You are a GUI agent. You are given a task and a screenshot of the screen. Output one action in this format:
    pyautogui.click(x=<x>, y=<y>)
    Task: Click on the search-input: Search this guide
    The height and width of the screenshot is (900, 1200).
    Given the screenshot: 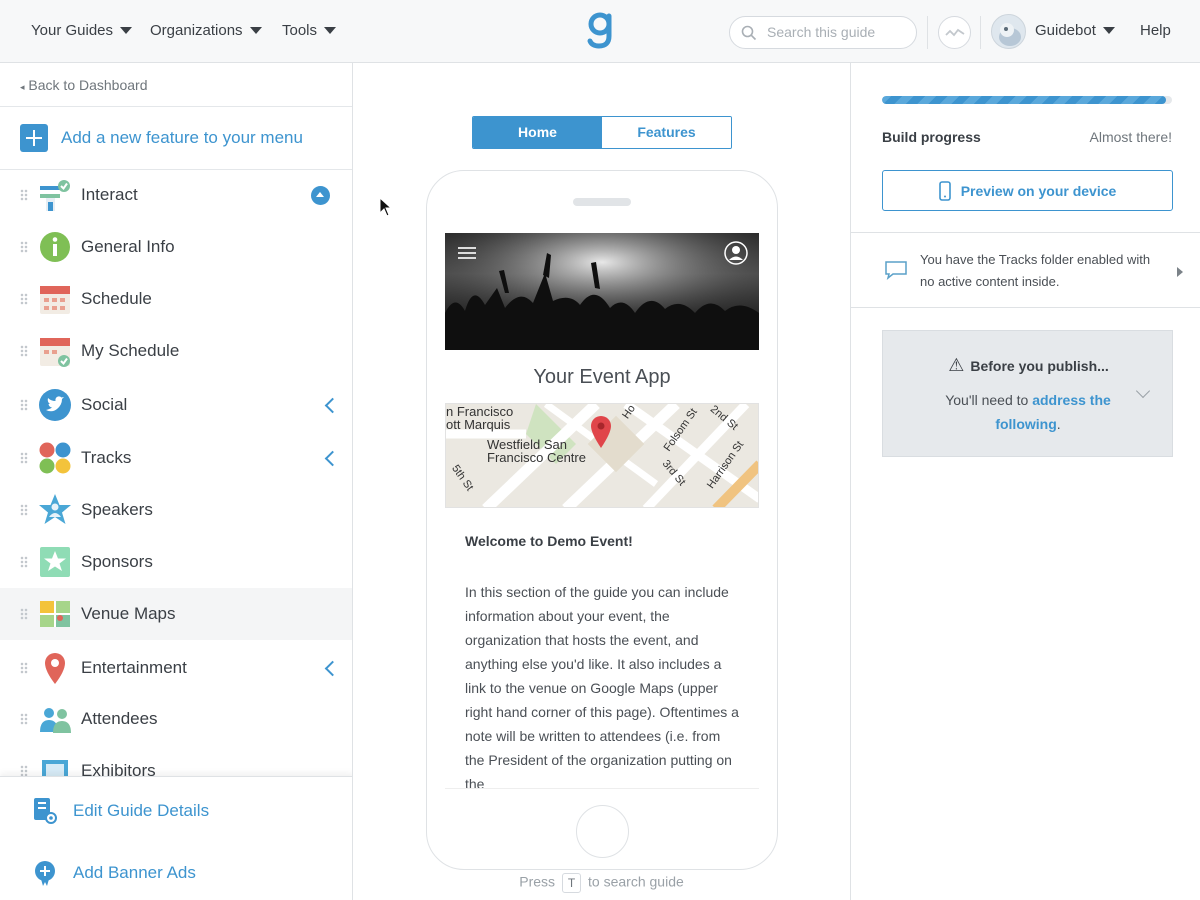 What is the action you would take?
    pyautogui.click(x=823, y=32)
    